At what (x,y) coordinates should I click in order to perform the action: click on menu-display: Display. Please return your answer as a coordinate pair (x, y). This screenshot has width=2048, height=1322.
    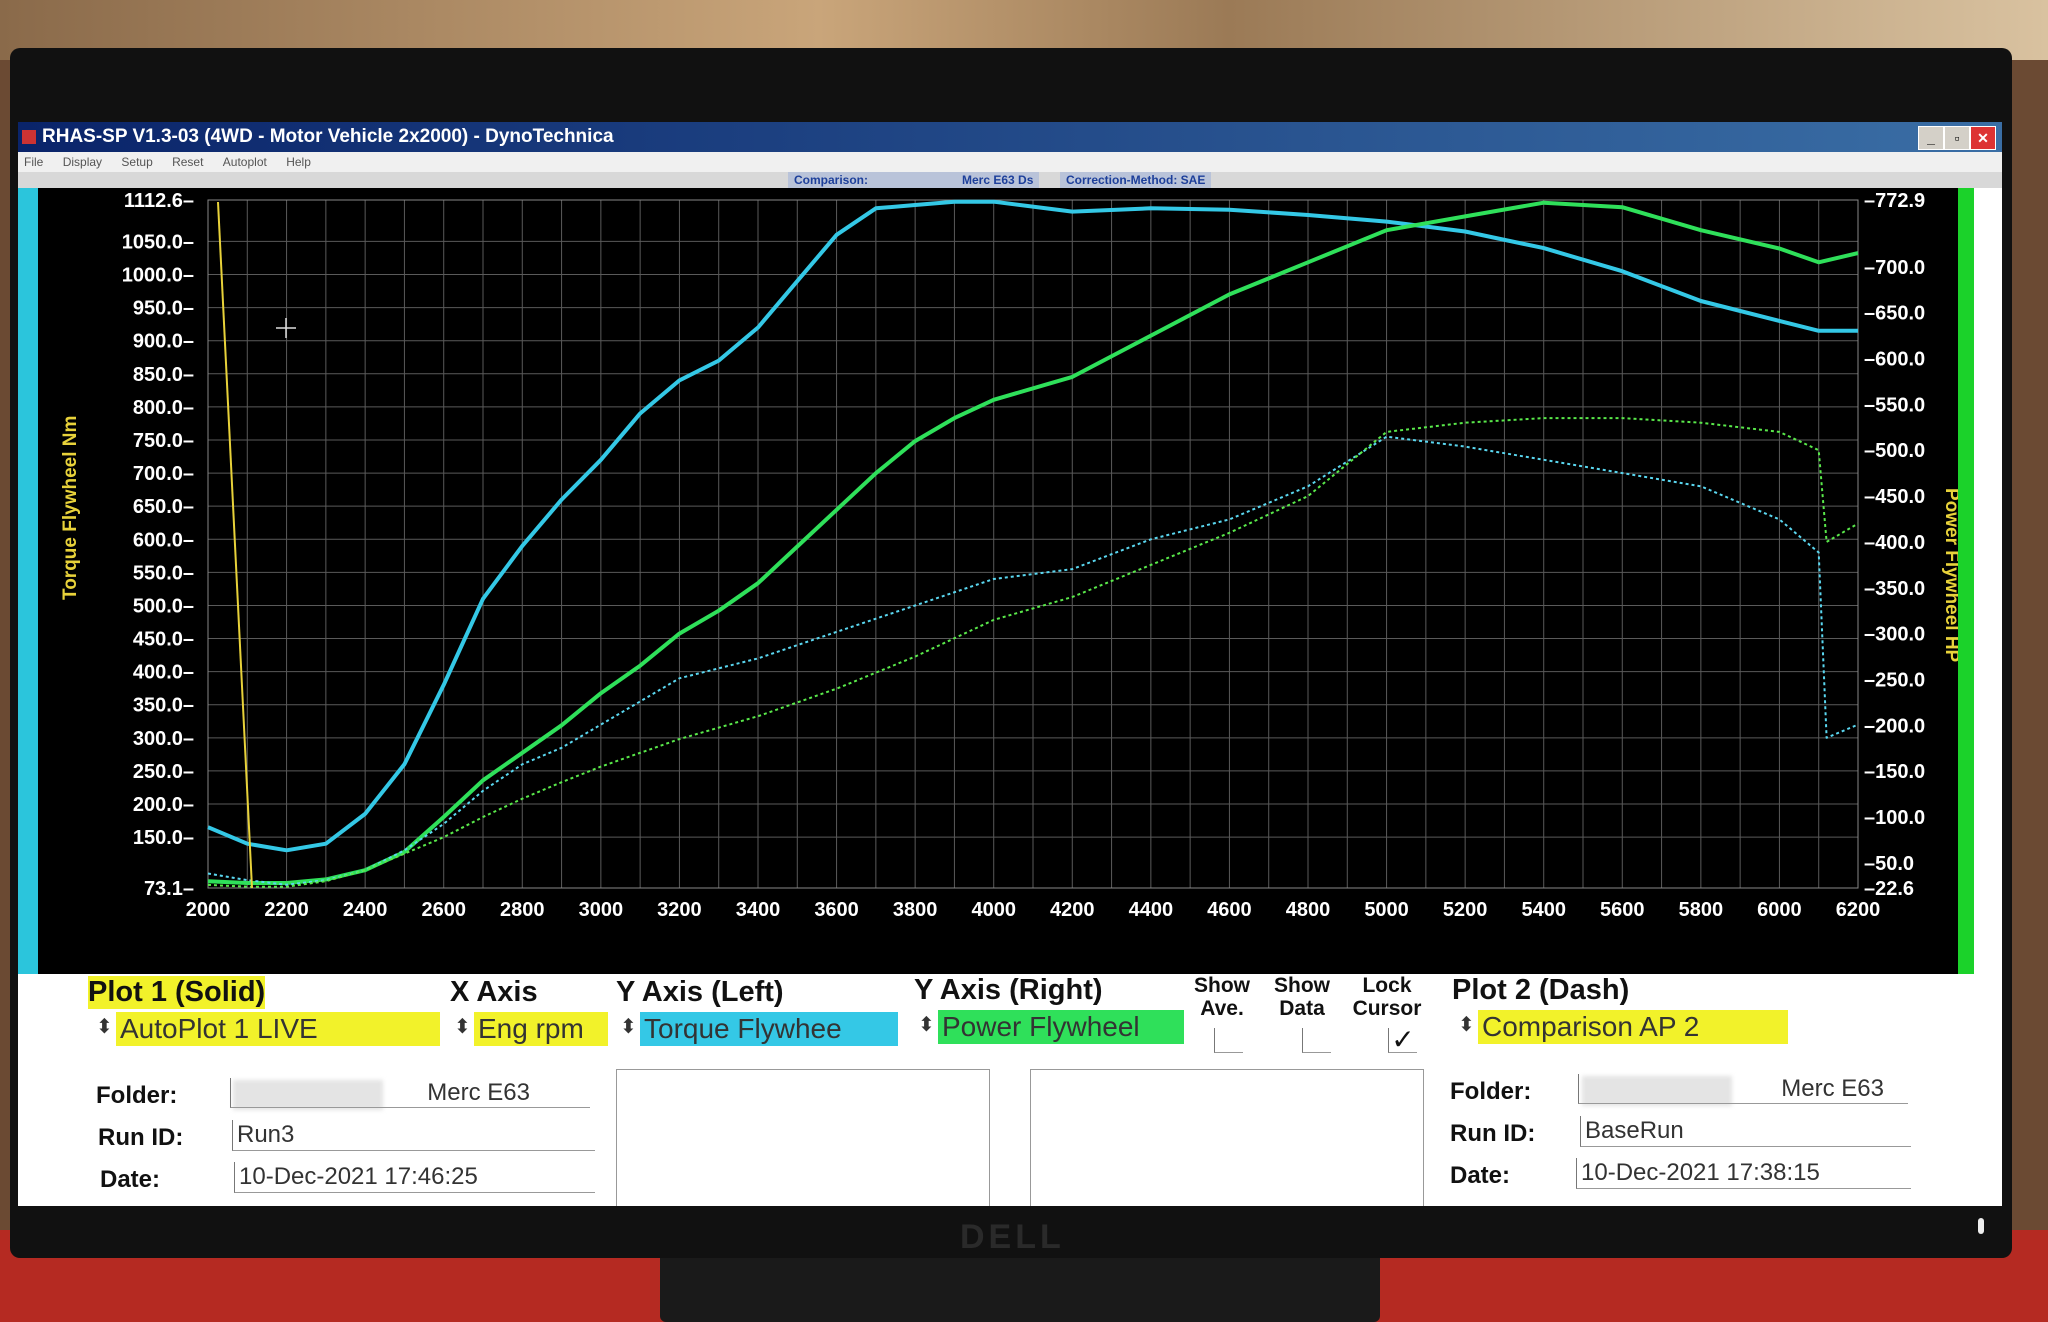
    Looking at the image, I should click on (82, 162).